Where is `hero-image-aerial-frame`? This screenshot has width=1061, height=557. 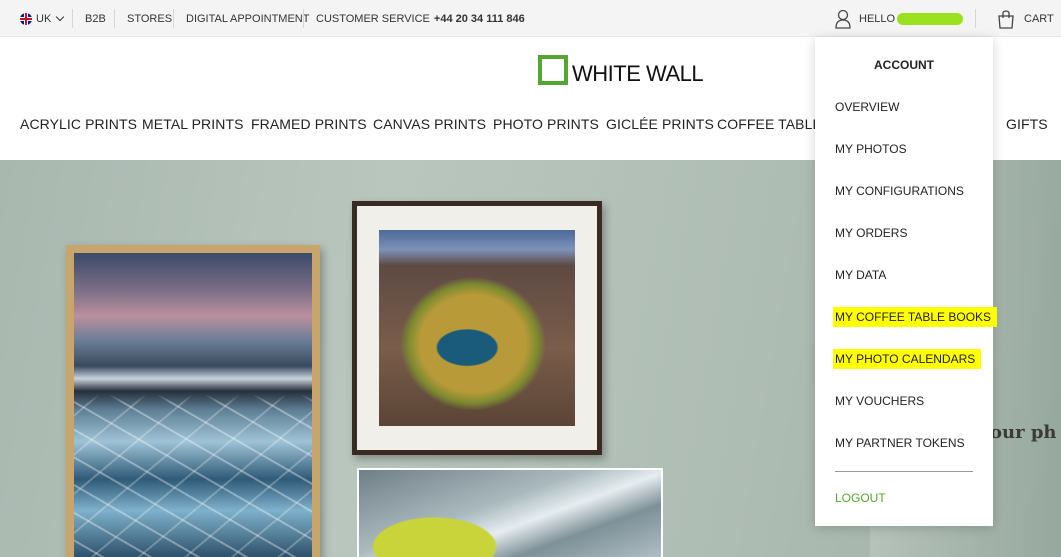
hero-image-aerial-frame is located at coordinates (510, 512).